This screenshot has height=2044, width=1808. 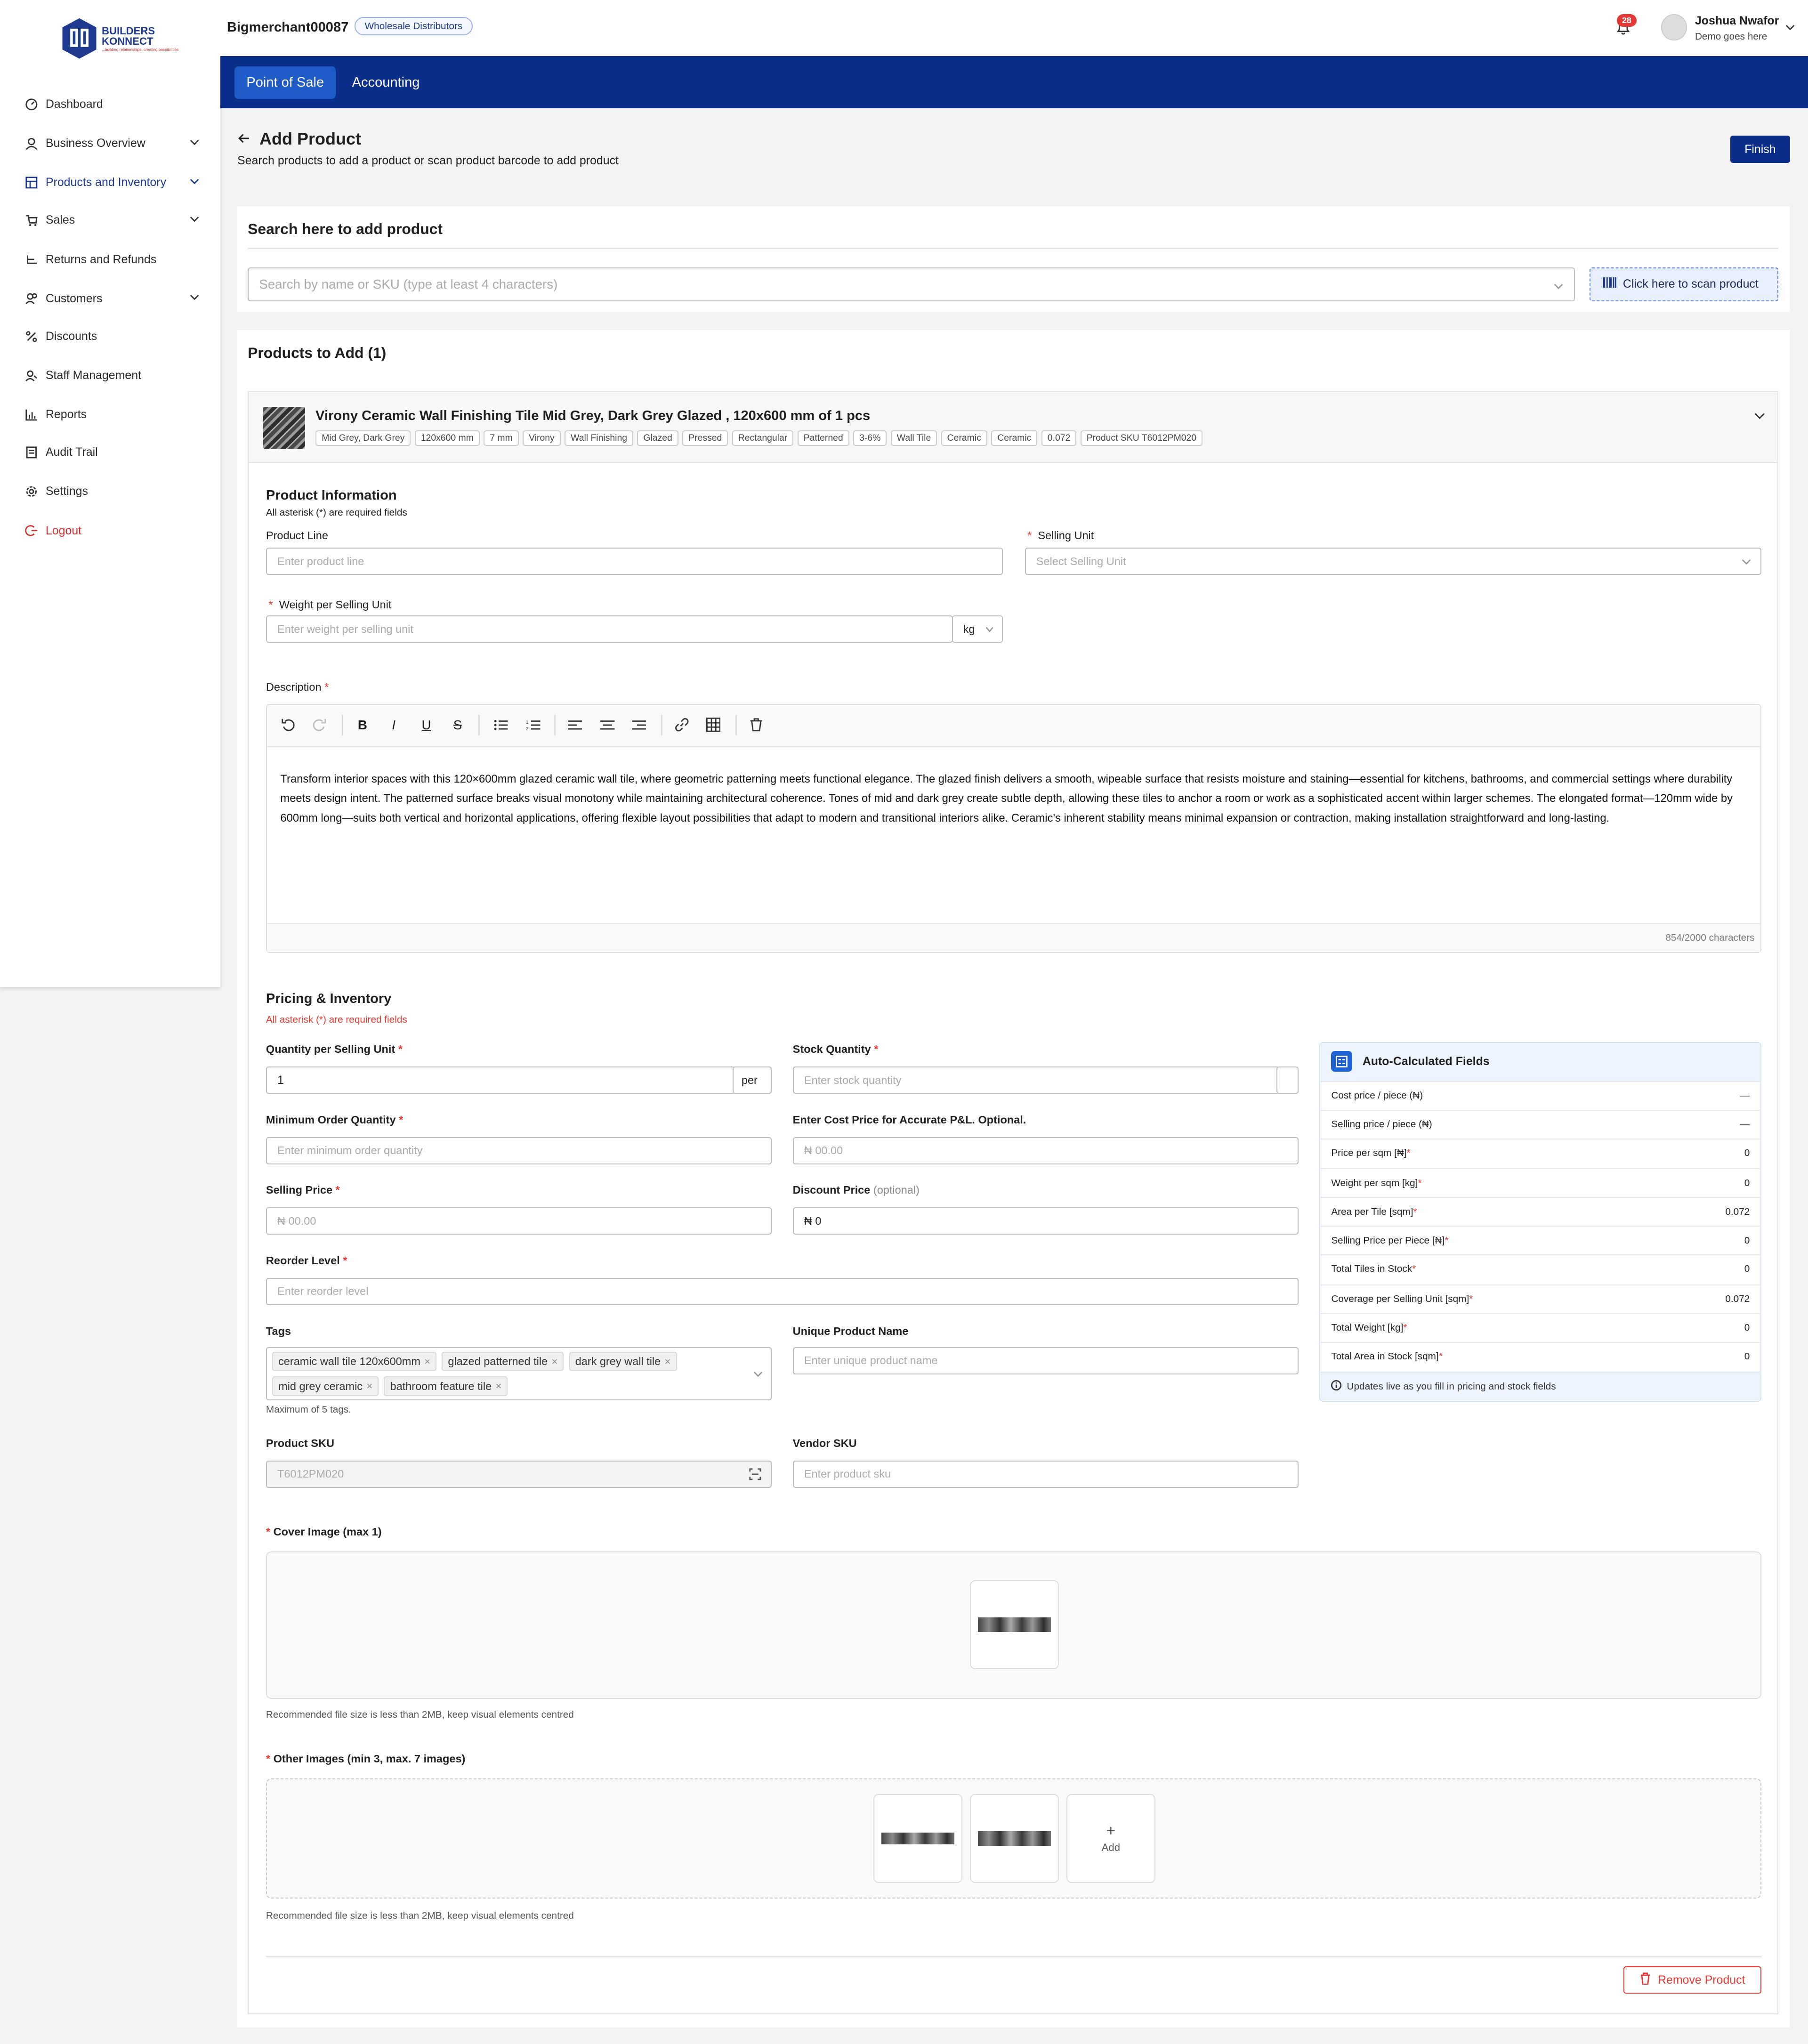 What do you see at coordinates (682, 725) in the screenshot?
I see `link-icon` at bounding box center [682, 725].